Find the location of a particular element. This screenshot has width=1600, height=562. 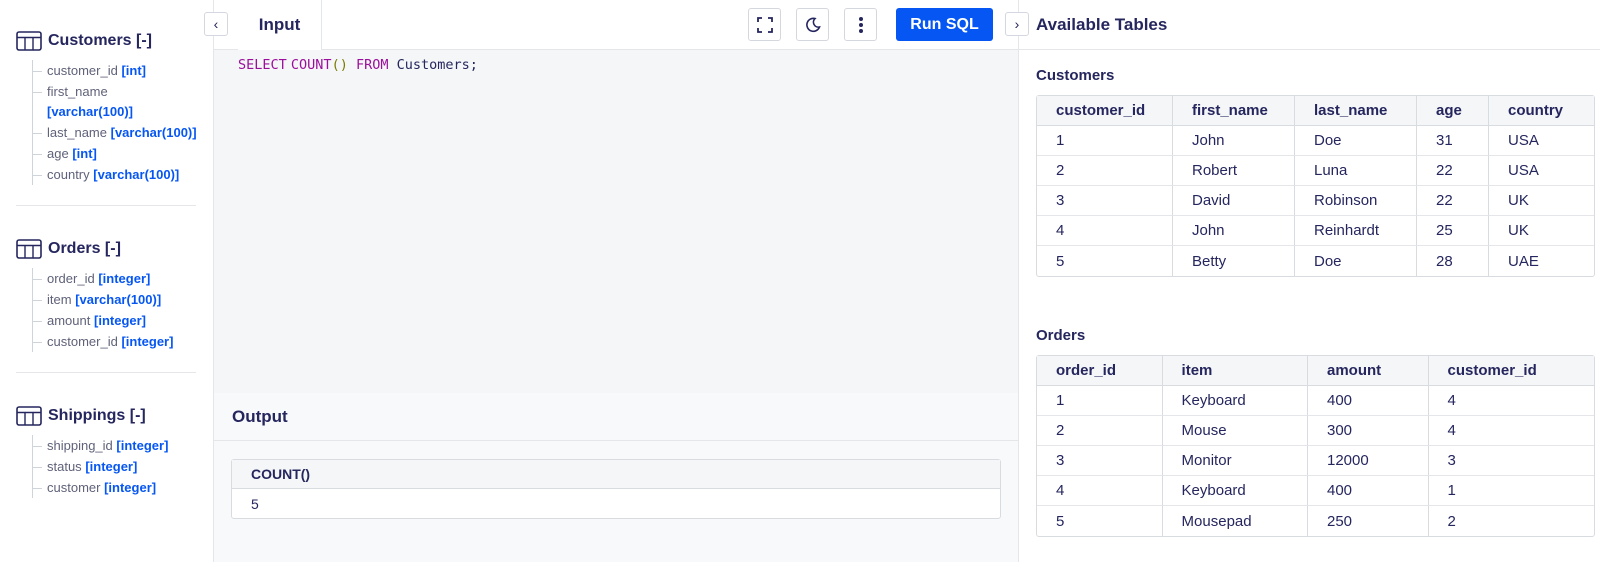

chevron-right-icon: › is located at coordinates (1017, 24).